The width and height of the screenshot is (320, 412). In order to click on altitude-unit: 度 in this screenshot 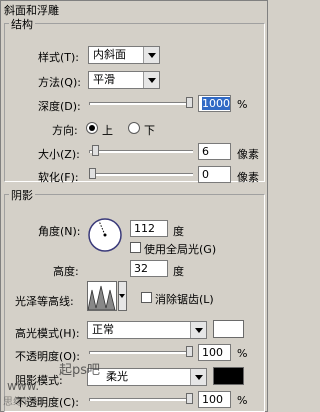, I will do `click(178, 271)`.